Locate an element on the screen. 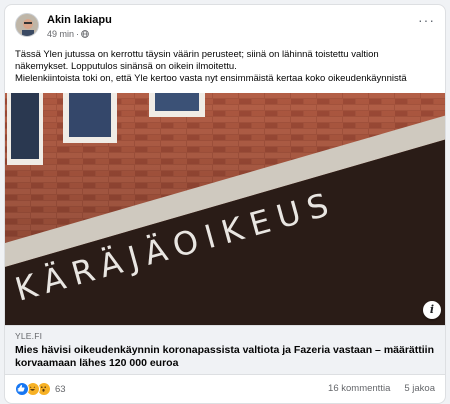 This screenshot has height=404, width=450. post-time: 49 min is located at coordinates (60, 34).